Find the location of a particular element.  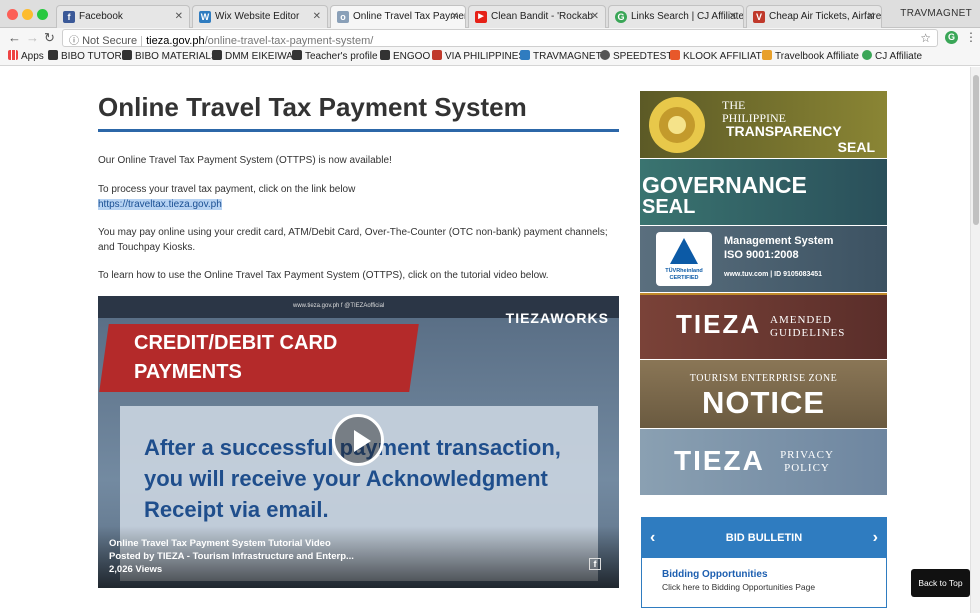

tab-label: Cheap Air Tickets, Airfare is located at coordinates (825, 16).